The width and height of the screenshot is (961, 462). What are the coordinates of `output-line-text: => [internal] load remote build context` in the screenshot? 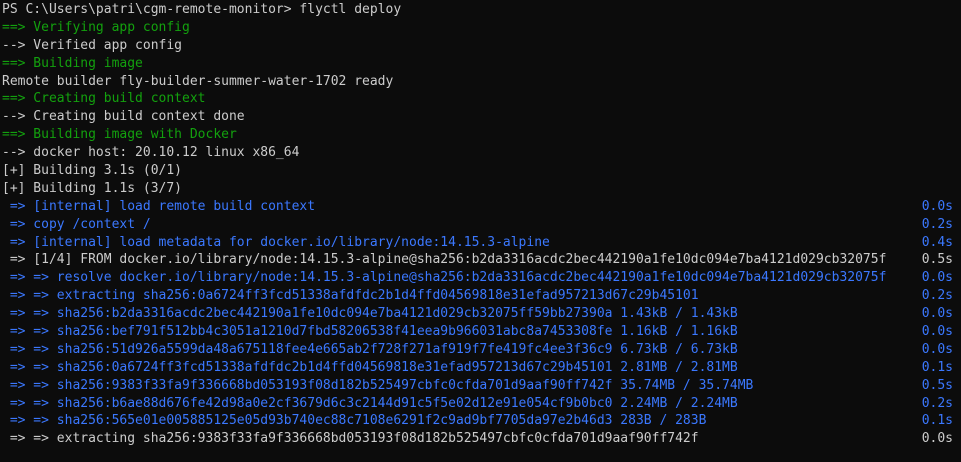 It's located at (159, 206).